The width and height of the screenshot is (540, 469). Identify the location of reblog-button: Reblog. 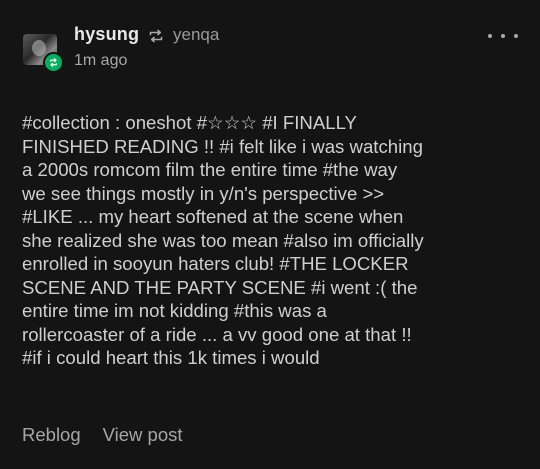
(51, 435).